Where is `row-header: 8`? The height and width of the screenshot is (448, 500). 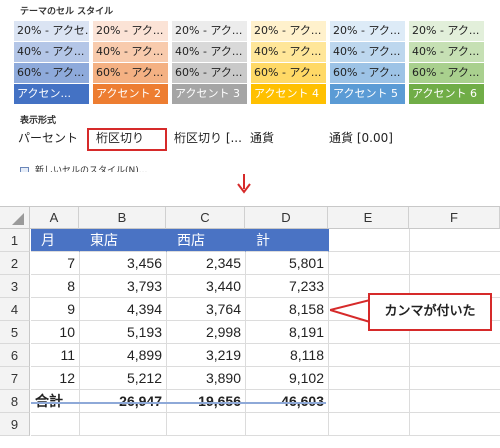
row-header: 8 is located at coordinates (15, 401).